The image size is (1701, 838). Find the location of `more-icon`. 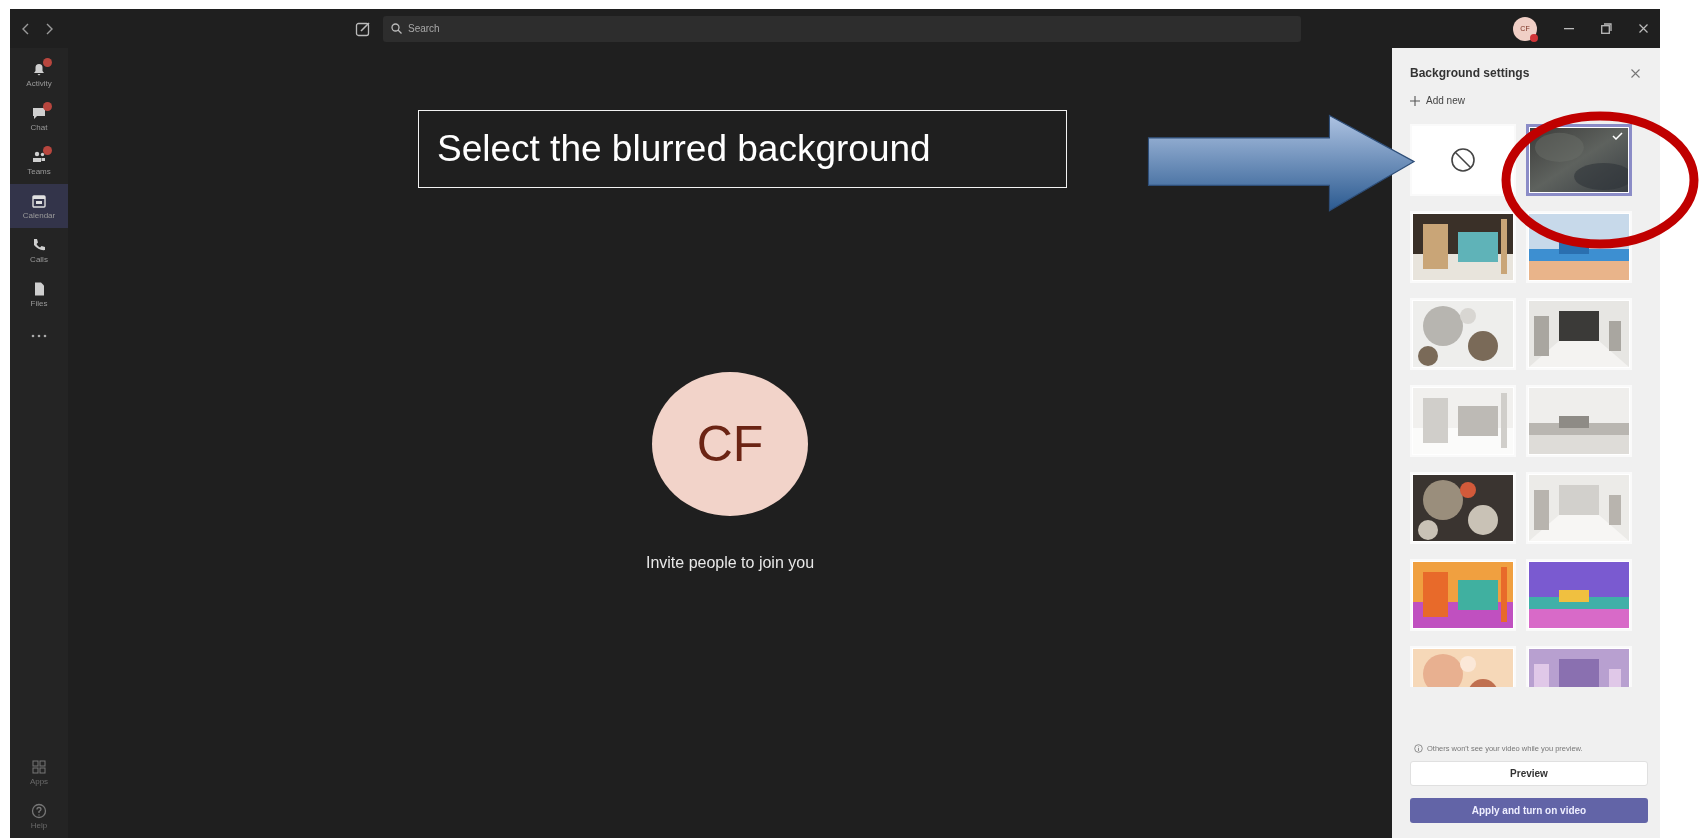

more-icon is located at coordinates (39, 336).